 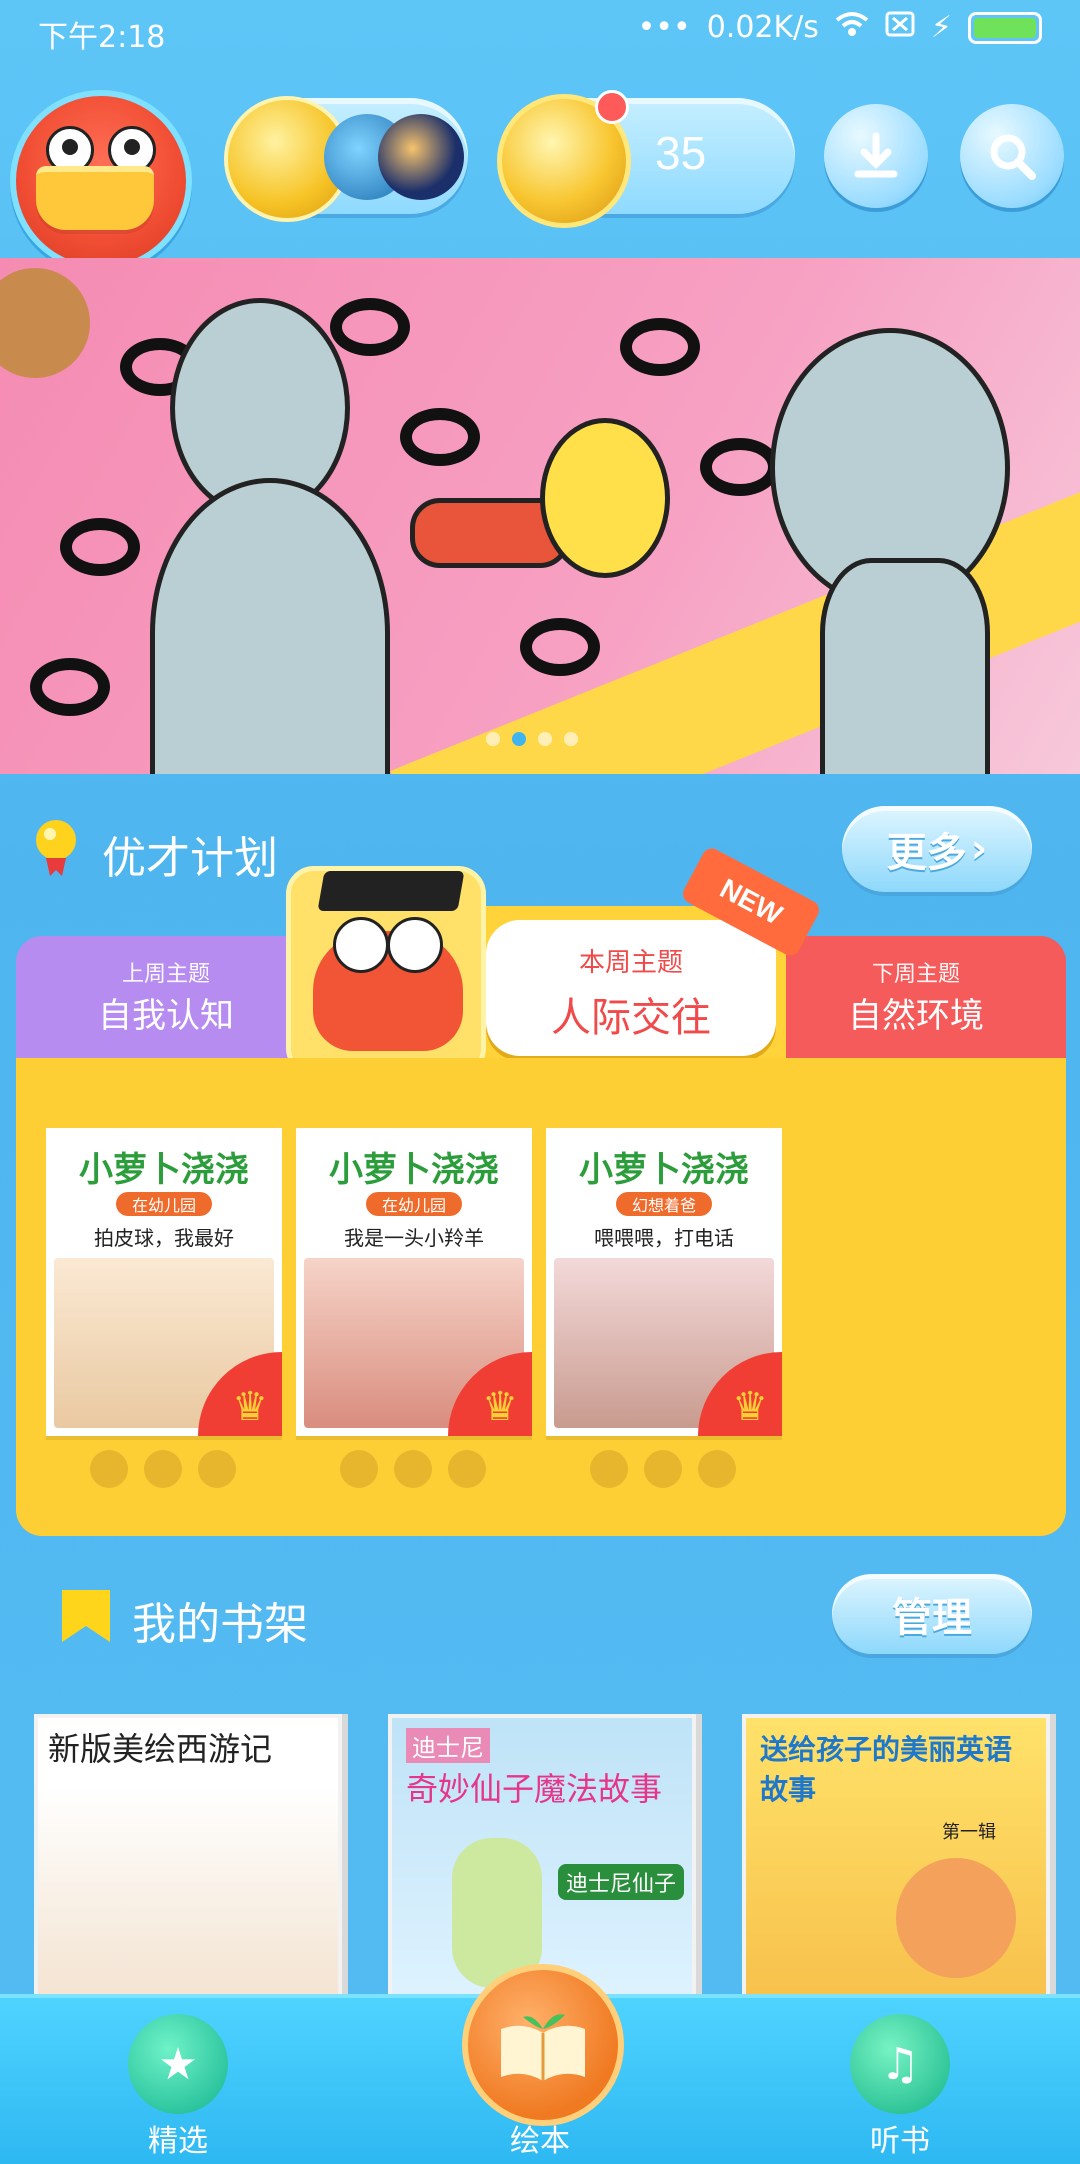 I want to click on next-week-caption: 下周主题, so click(x=915, y=974).